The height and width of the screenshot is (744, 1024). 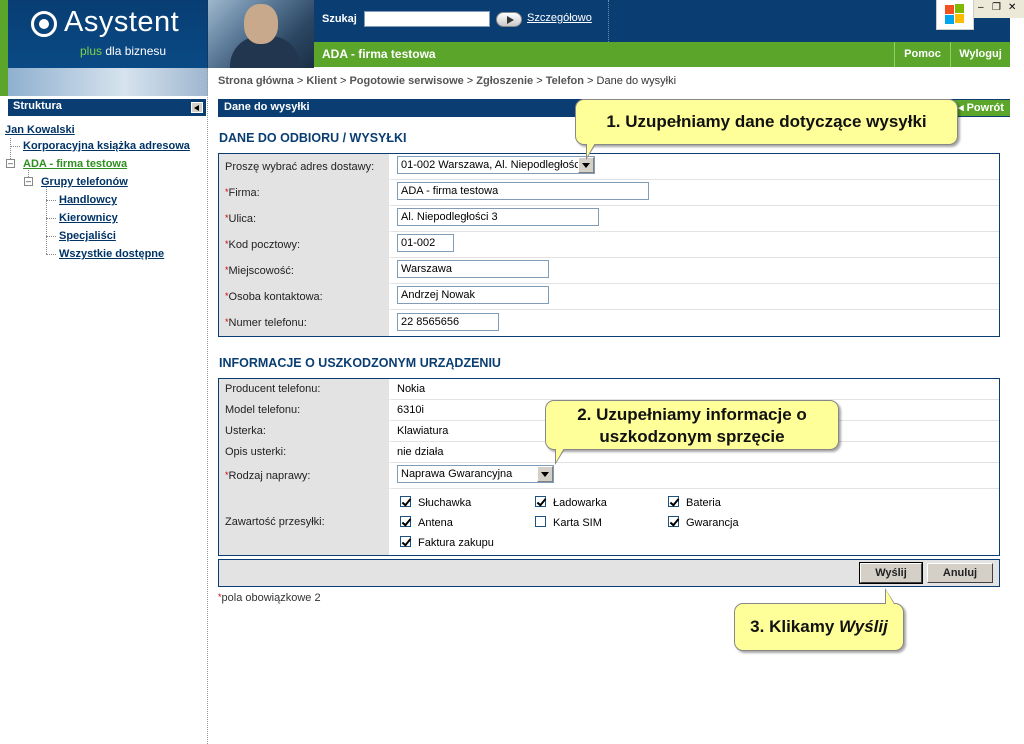 What do you see at coordinates (275, 296) in the screenshot?
I see `contact-label-text: Osoba kontaktowa:` at bounding box center [275, 296].